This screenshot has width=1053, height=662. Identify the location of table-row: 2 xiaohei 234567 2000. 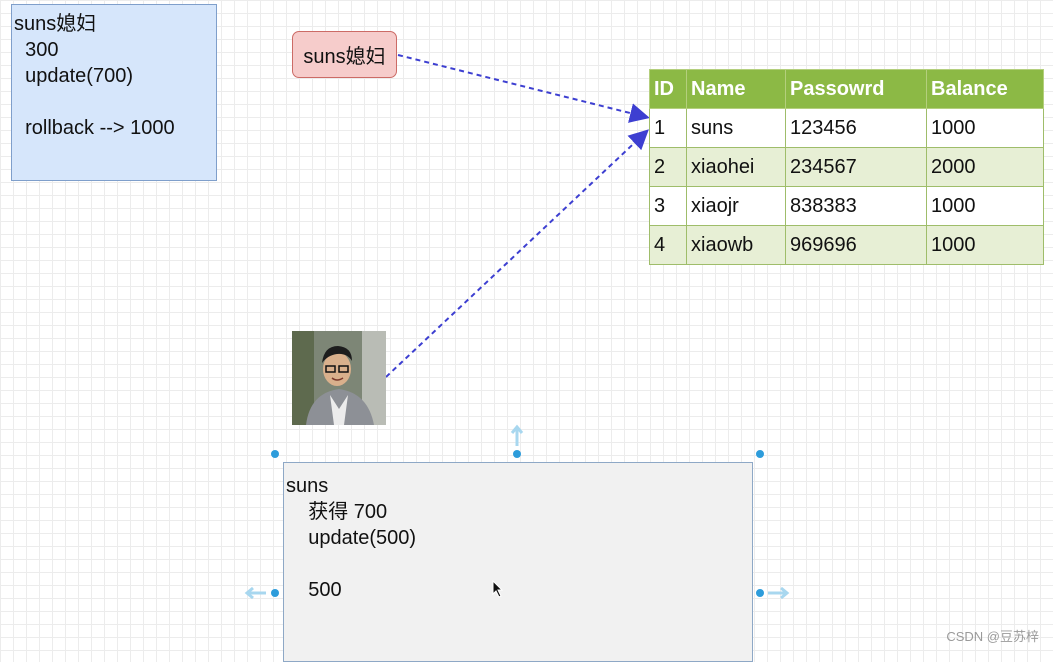
(846, 167).